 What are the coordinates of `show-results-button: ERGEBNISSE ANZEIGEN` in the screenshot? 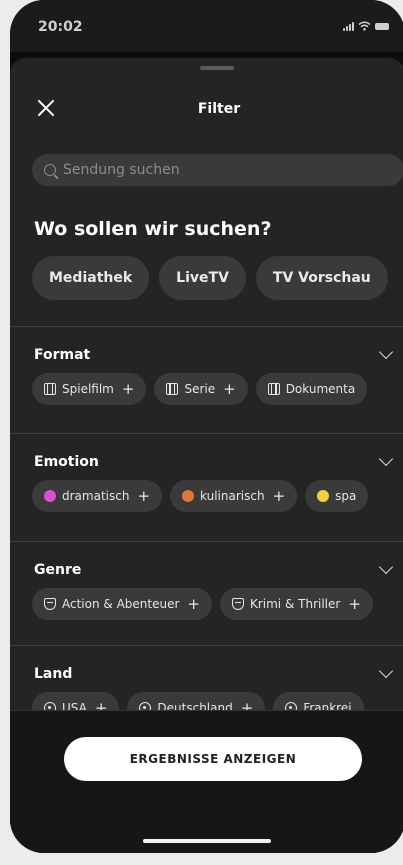 It's located at (213, 759).